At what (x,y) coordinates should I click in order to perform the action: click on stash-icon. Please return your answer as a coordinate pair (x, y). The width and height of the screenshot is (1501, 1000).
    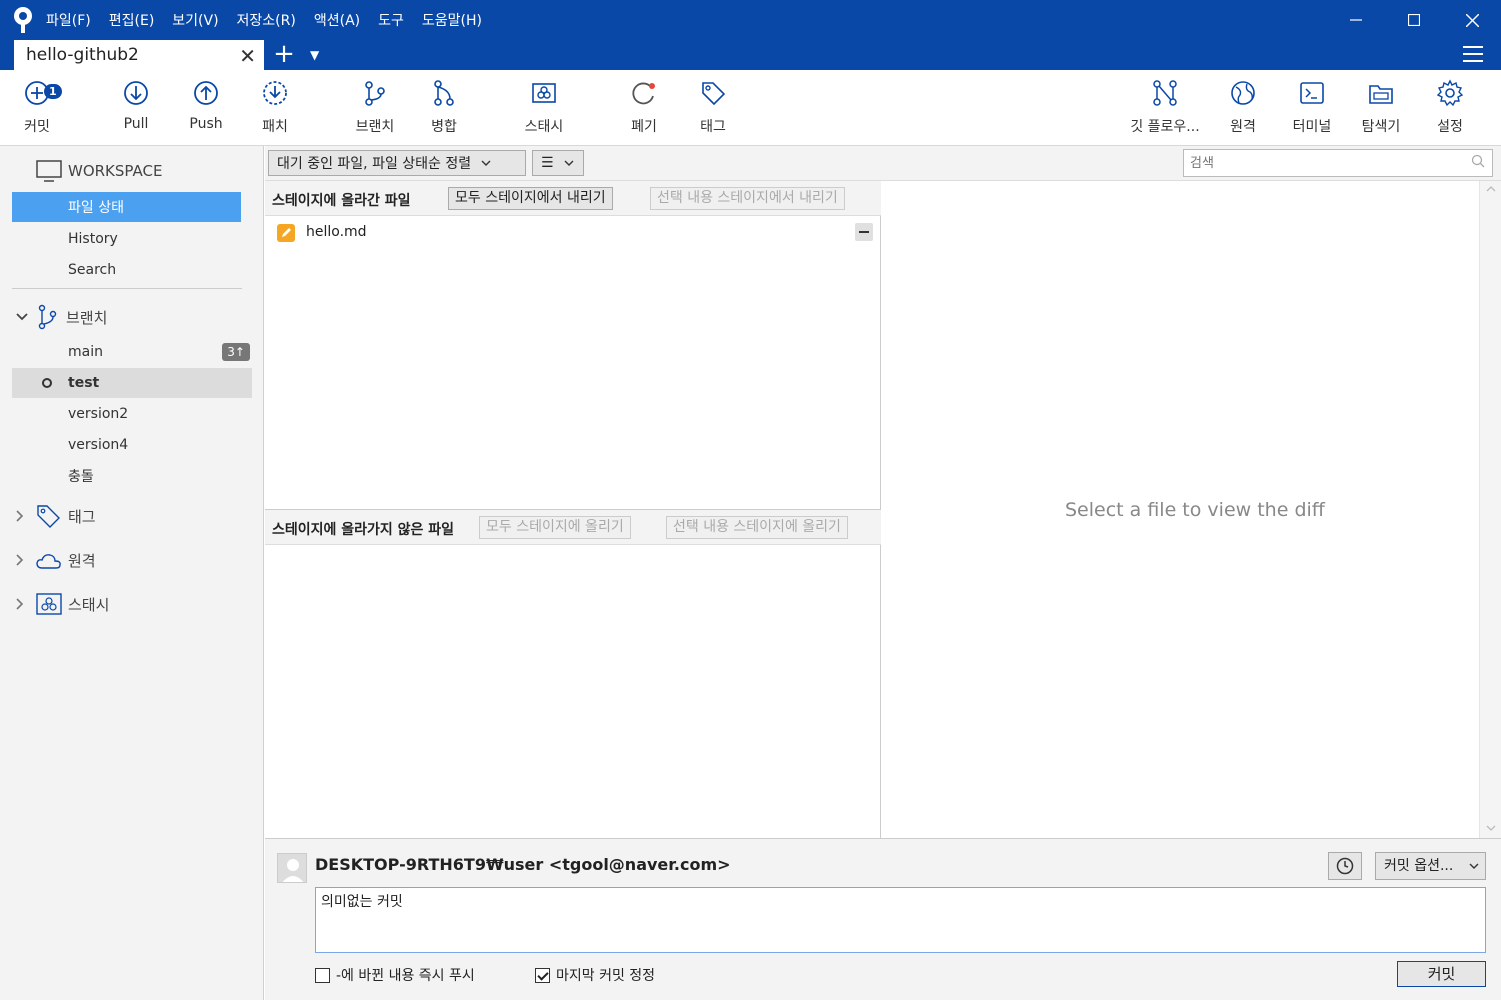
    Looking at the image, I should click on (49, 604).